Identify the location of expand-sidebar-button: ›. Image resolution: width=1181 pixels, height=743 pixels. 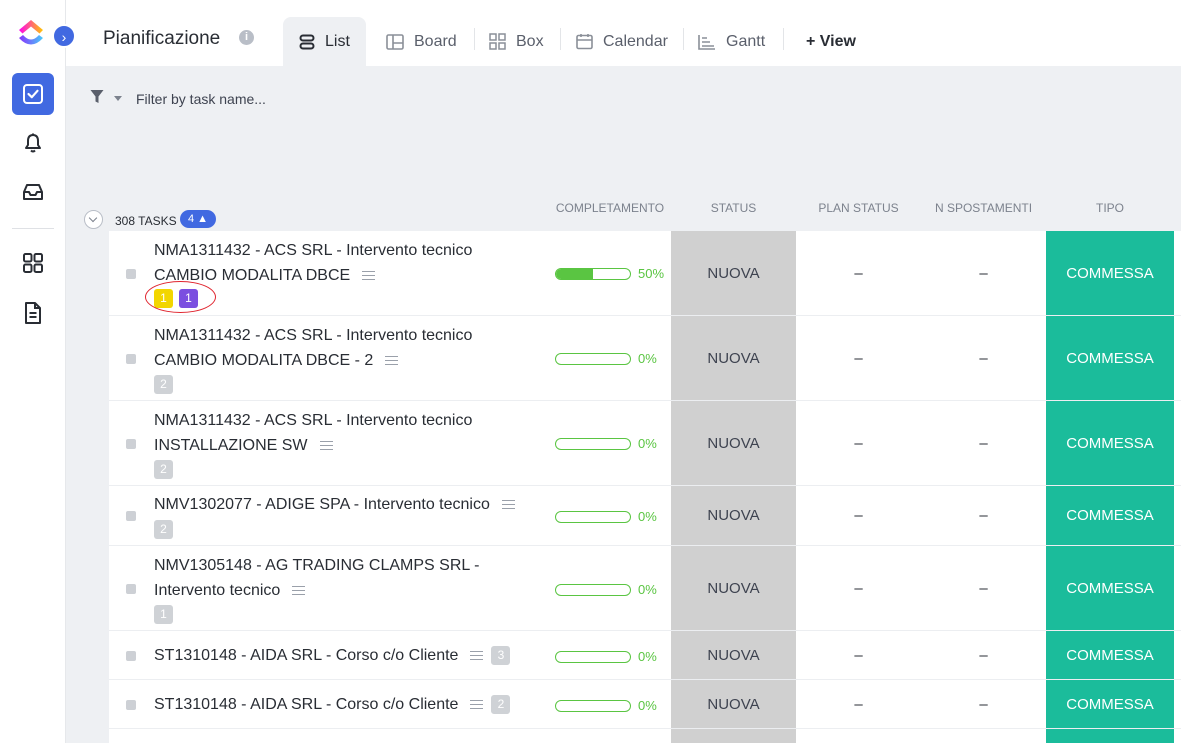
(64, 36).